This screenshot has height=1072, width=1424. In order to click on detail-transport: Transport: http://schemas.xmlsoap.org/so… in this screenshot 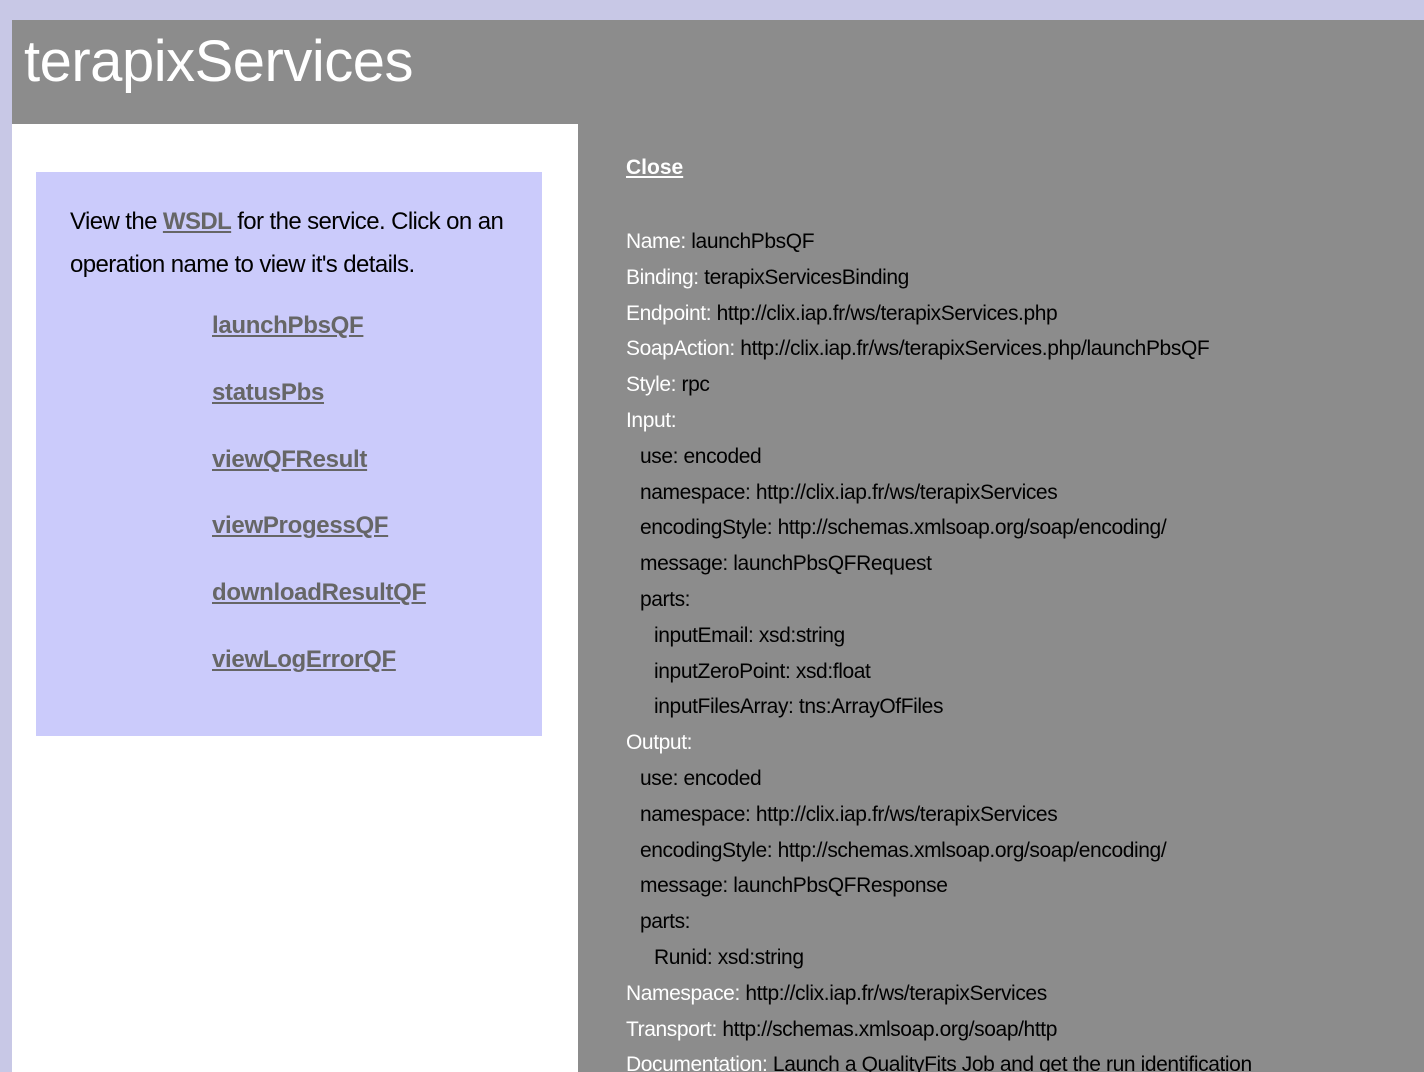, I will do `click(1025, 1034)`.